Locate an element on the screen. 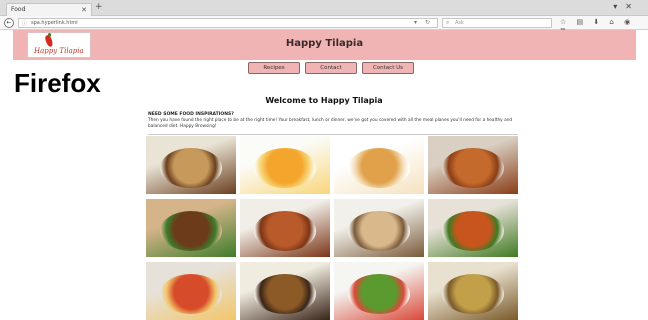 The height and width of the screenshot is (320, 648). url-bar: ⓘ spa.hyperlink.html ▾ ↻ is located at coordinates (228, 23).